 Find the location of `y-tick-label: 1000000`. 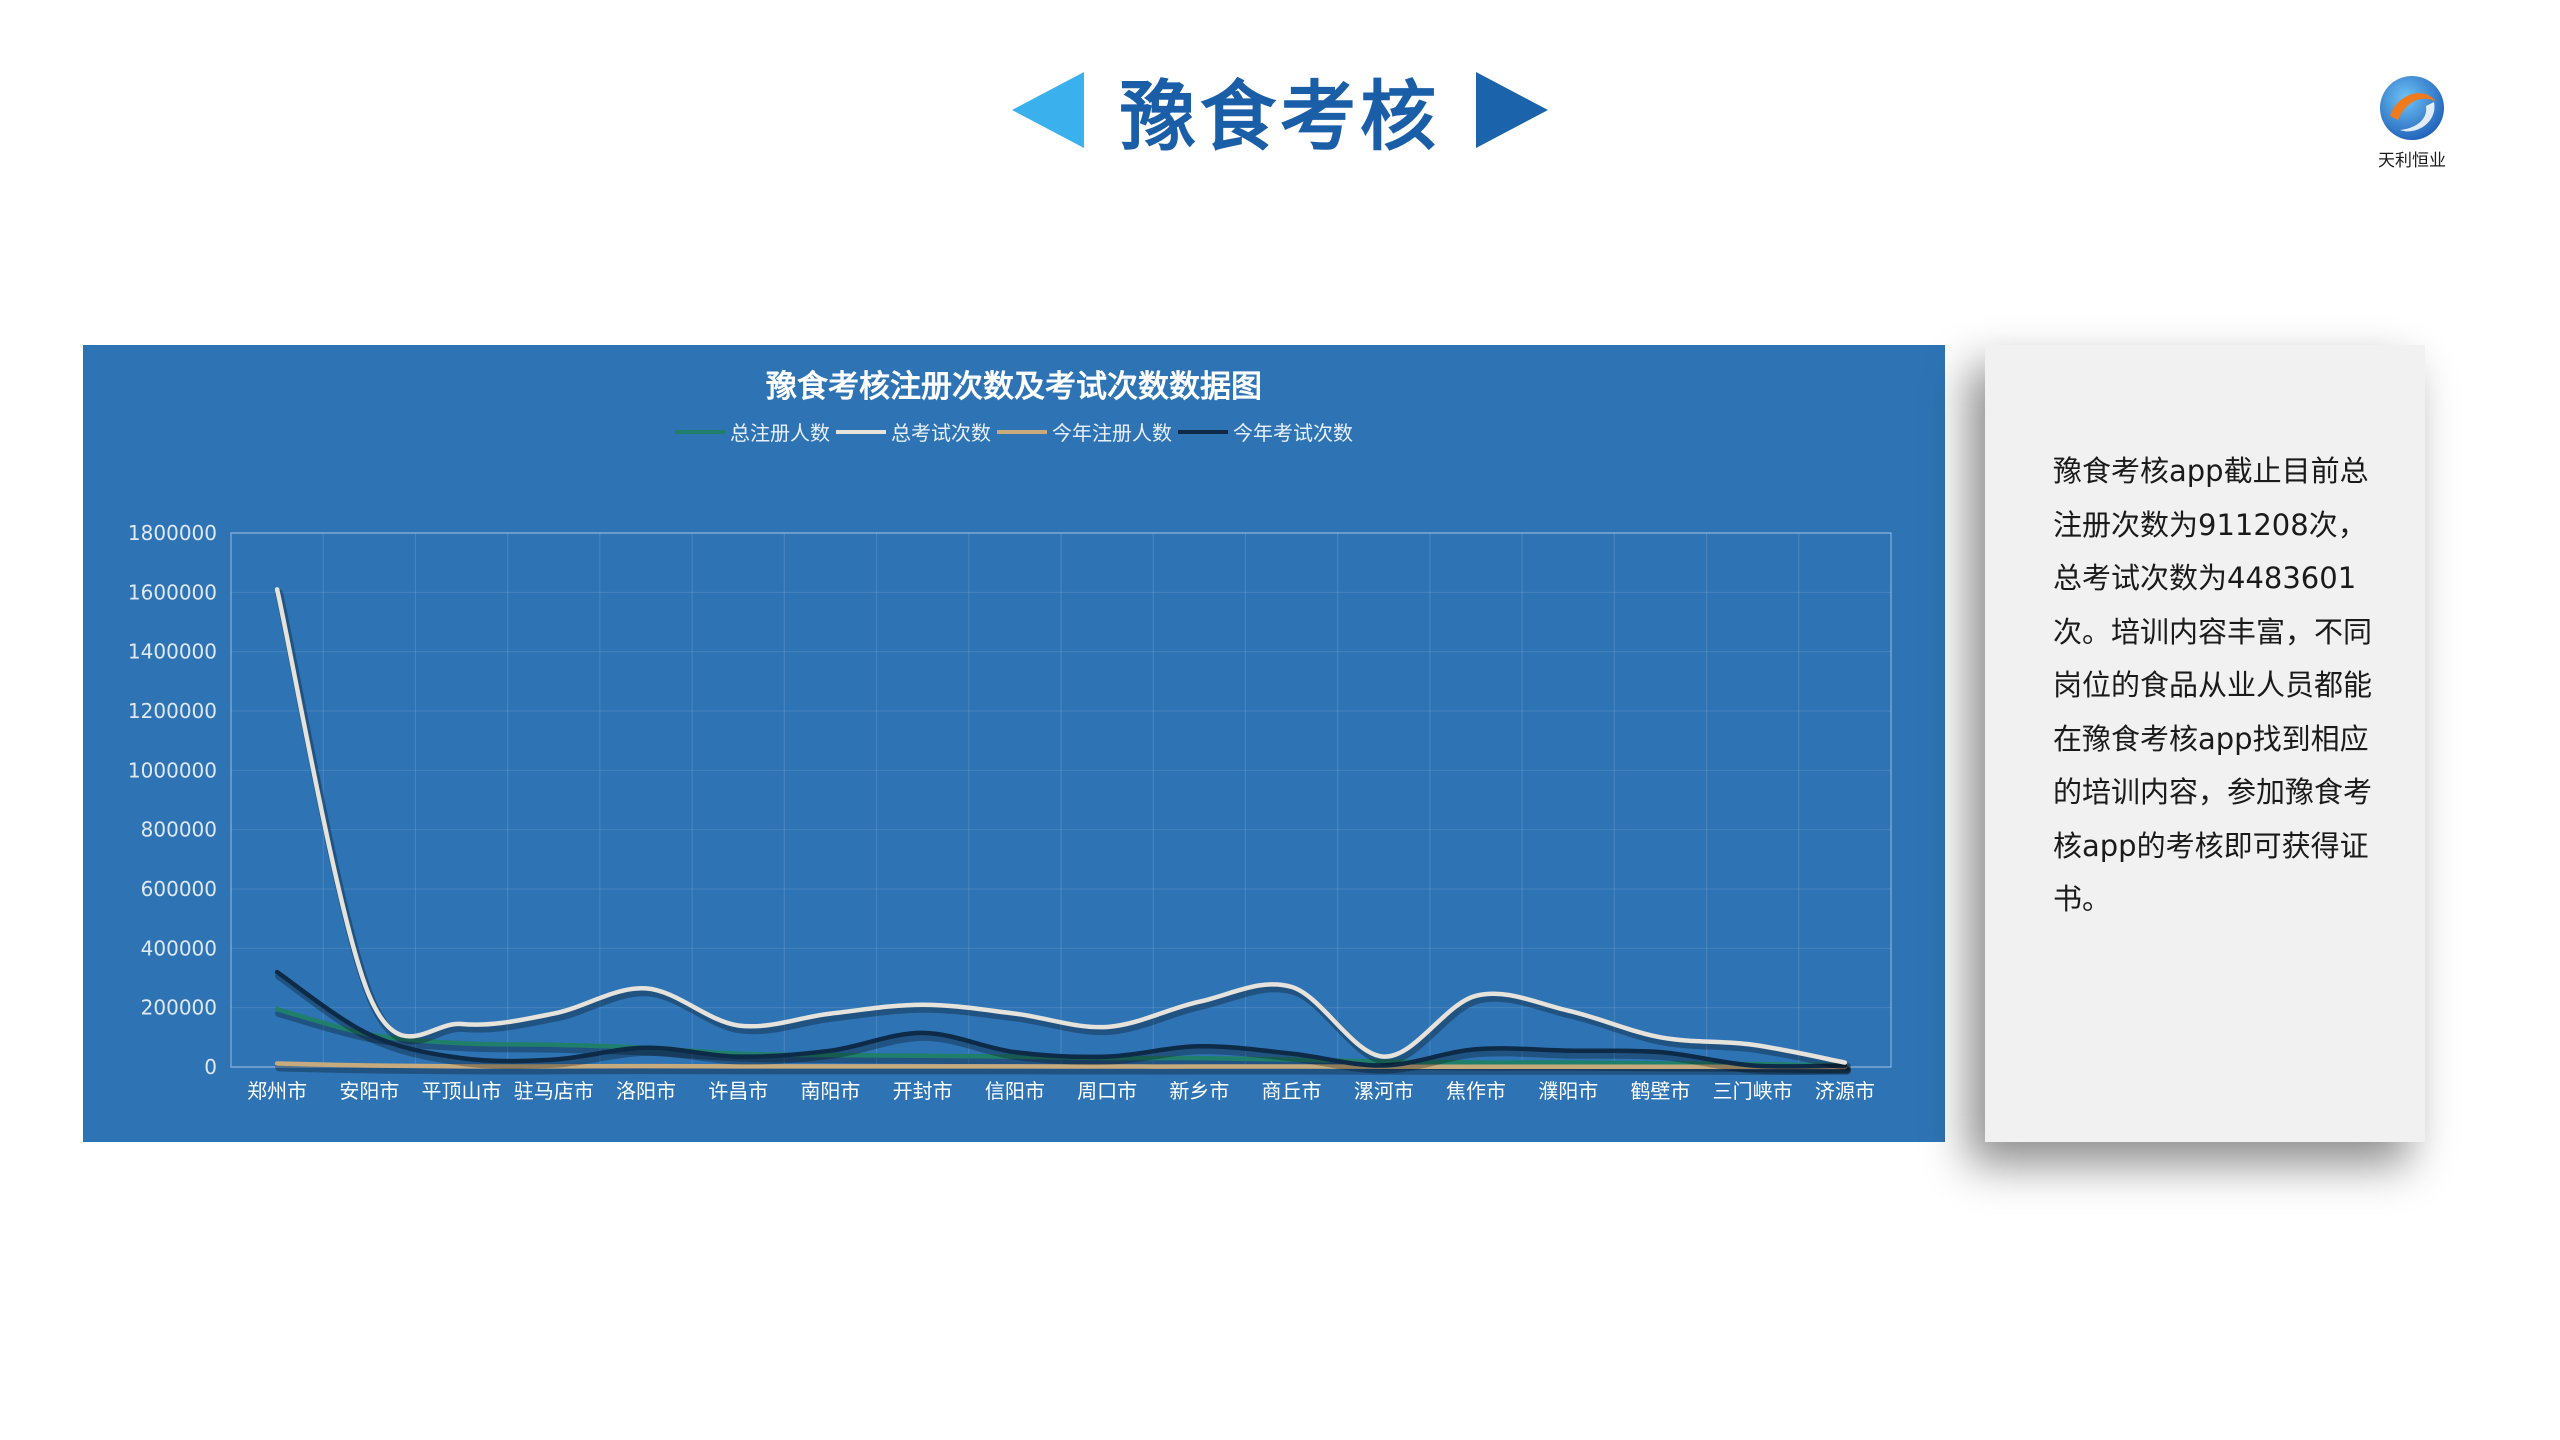

y-tick-label: 1000000 is located at coordinates (172, 770).